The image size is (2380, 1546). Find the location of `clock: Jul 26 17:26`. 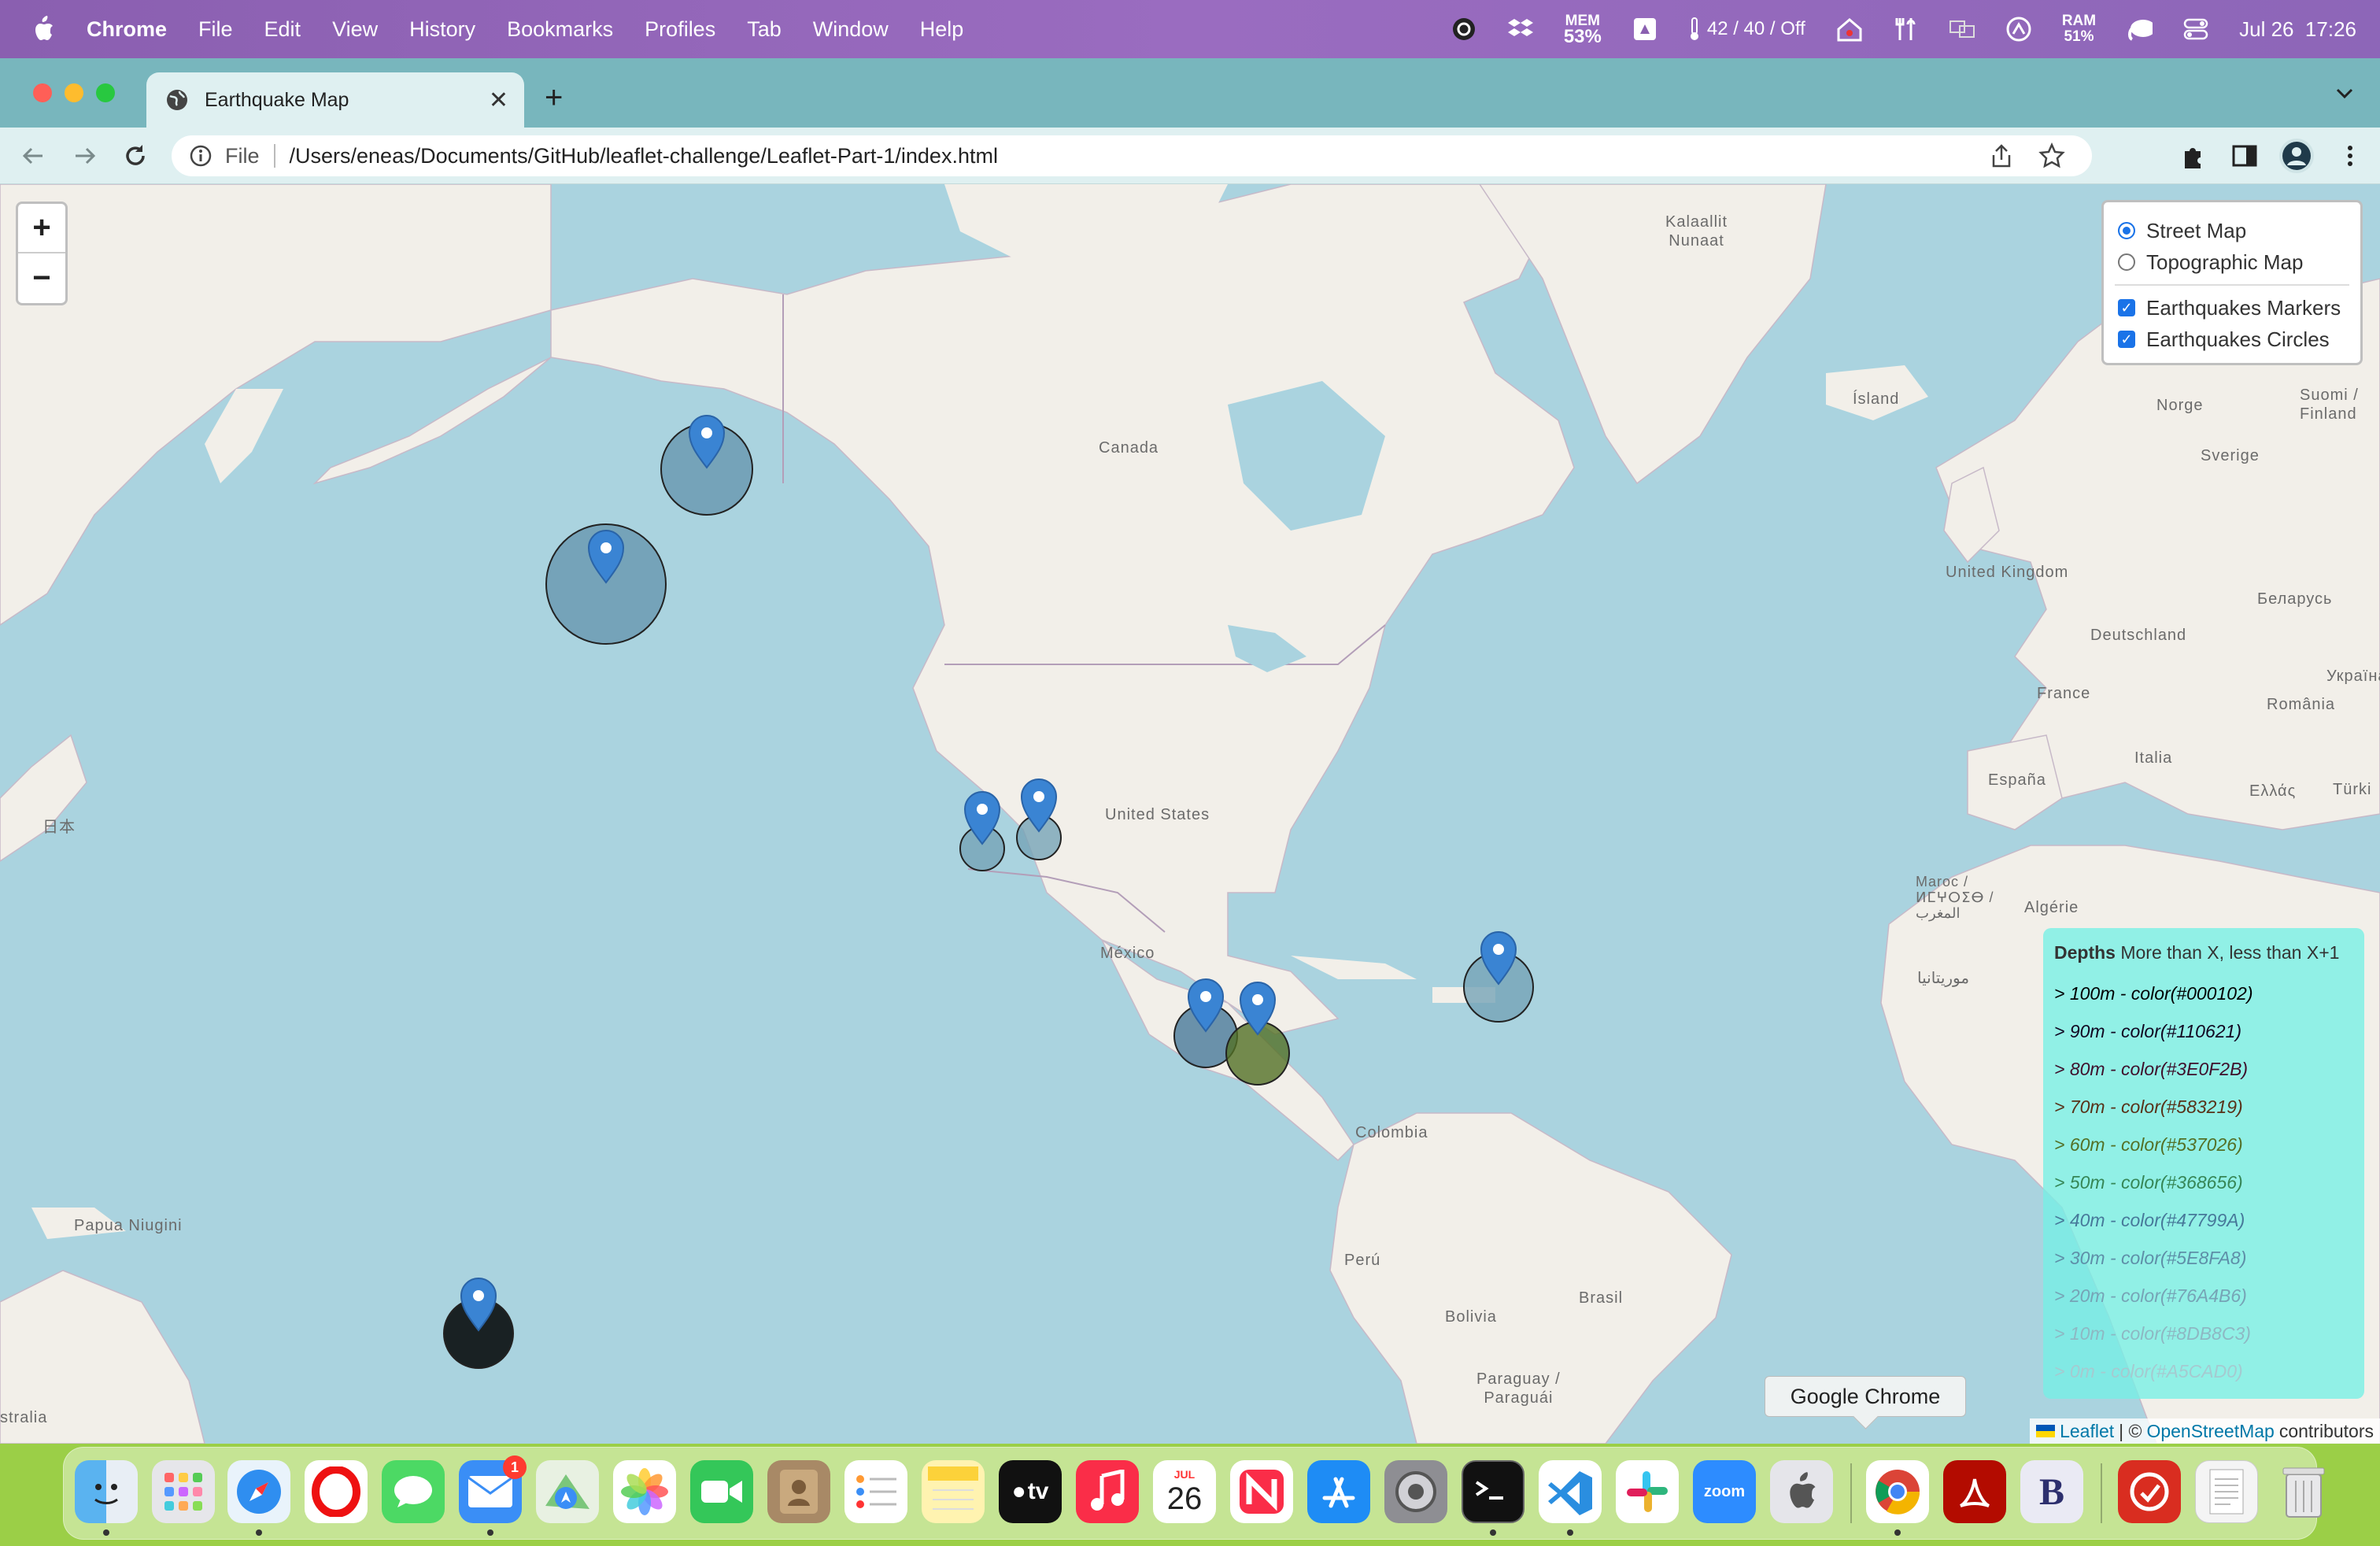

clock: Jul 26 17:26 is located at coordinates (2297, 29).